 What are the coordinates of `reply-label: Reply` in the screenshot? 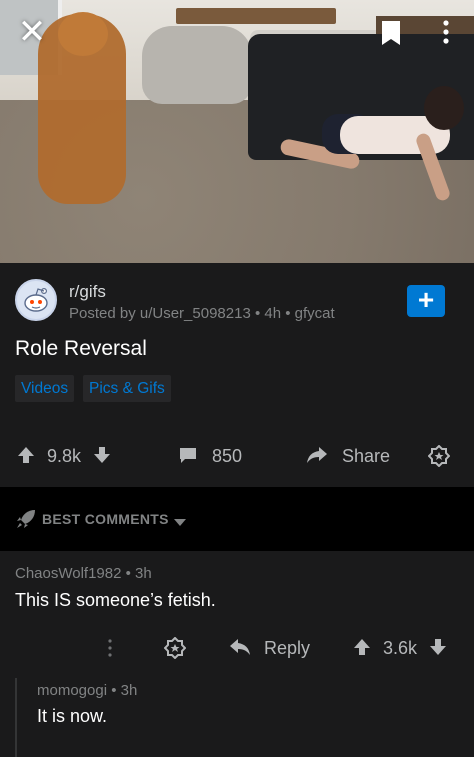 It's located at (287, 648).